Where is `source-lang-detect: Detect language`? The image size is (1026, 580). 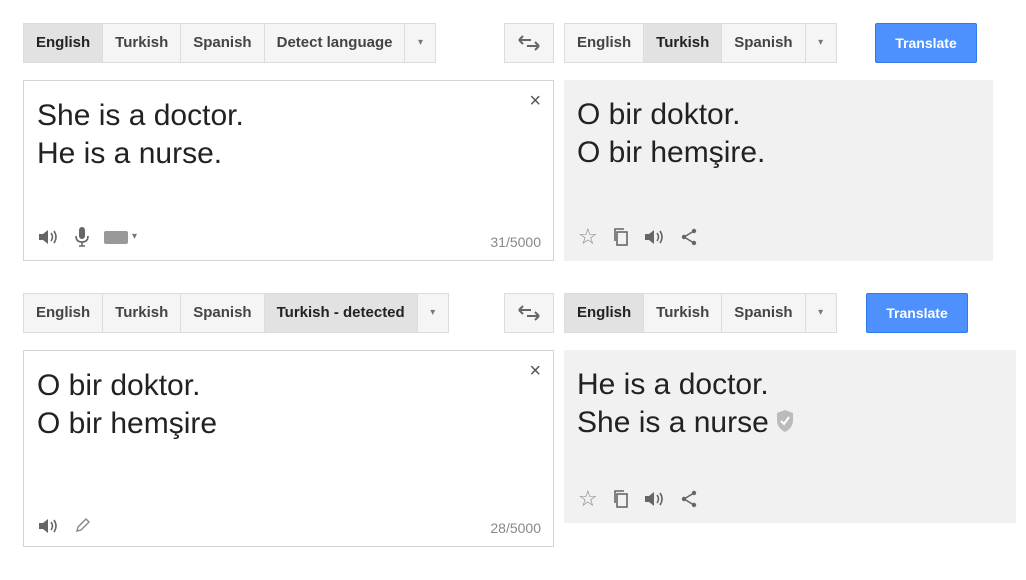
source-lang-detect: Detect language is located at coordinates (335, 43).